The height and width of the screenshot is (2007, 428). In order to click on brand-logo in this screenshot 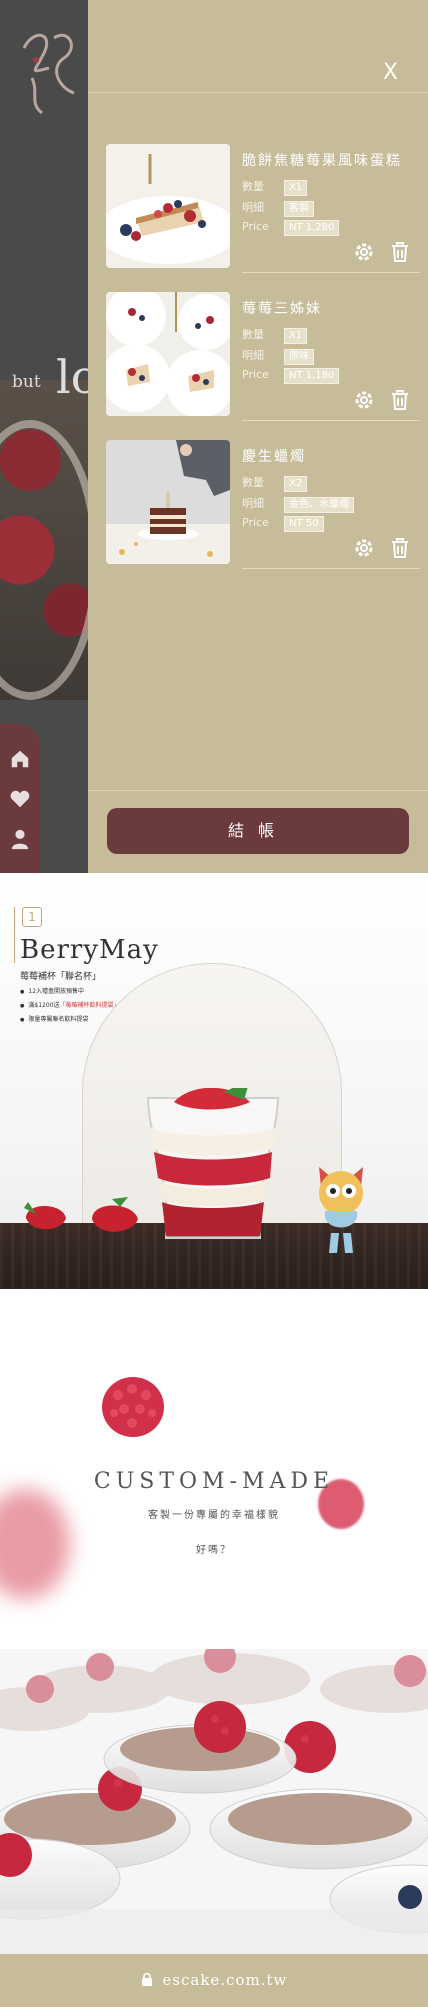, I will do `click(49, 68)`.